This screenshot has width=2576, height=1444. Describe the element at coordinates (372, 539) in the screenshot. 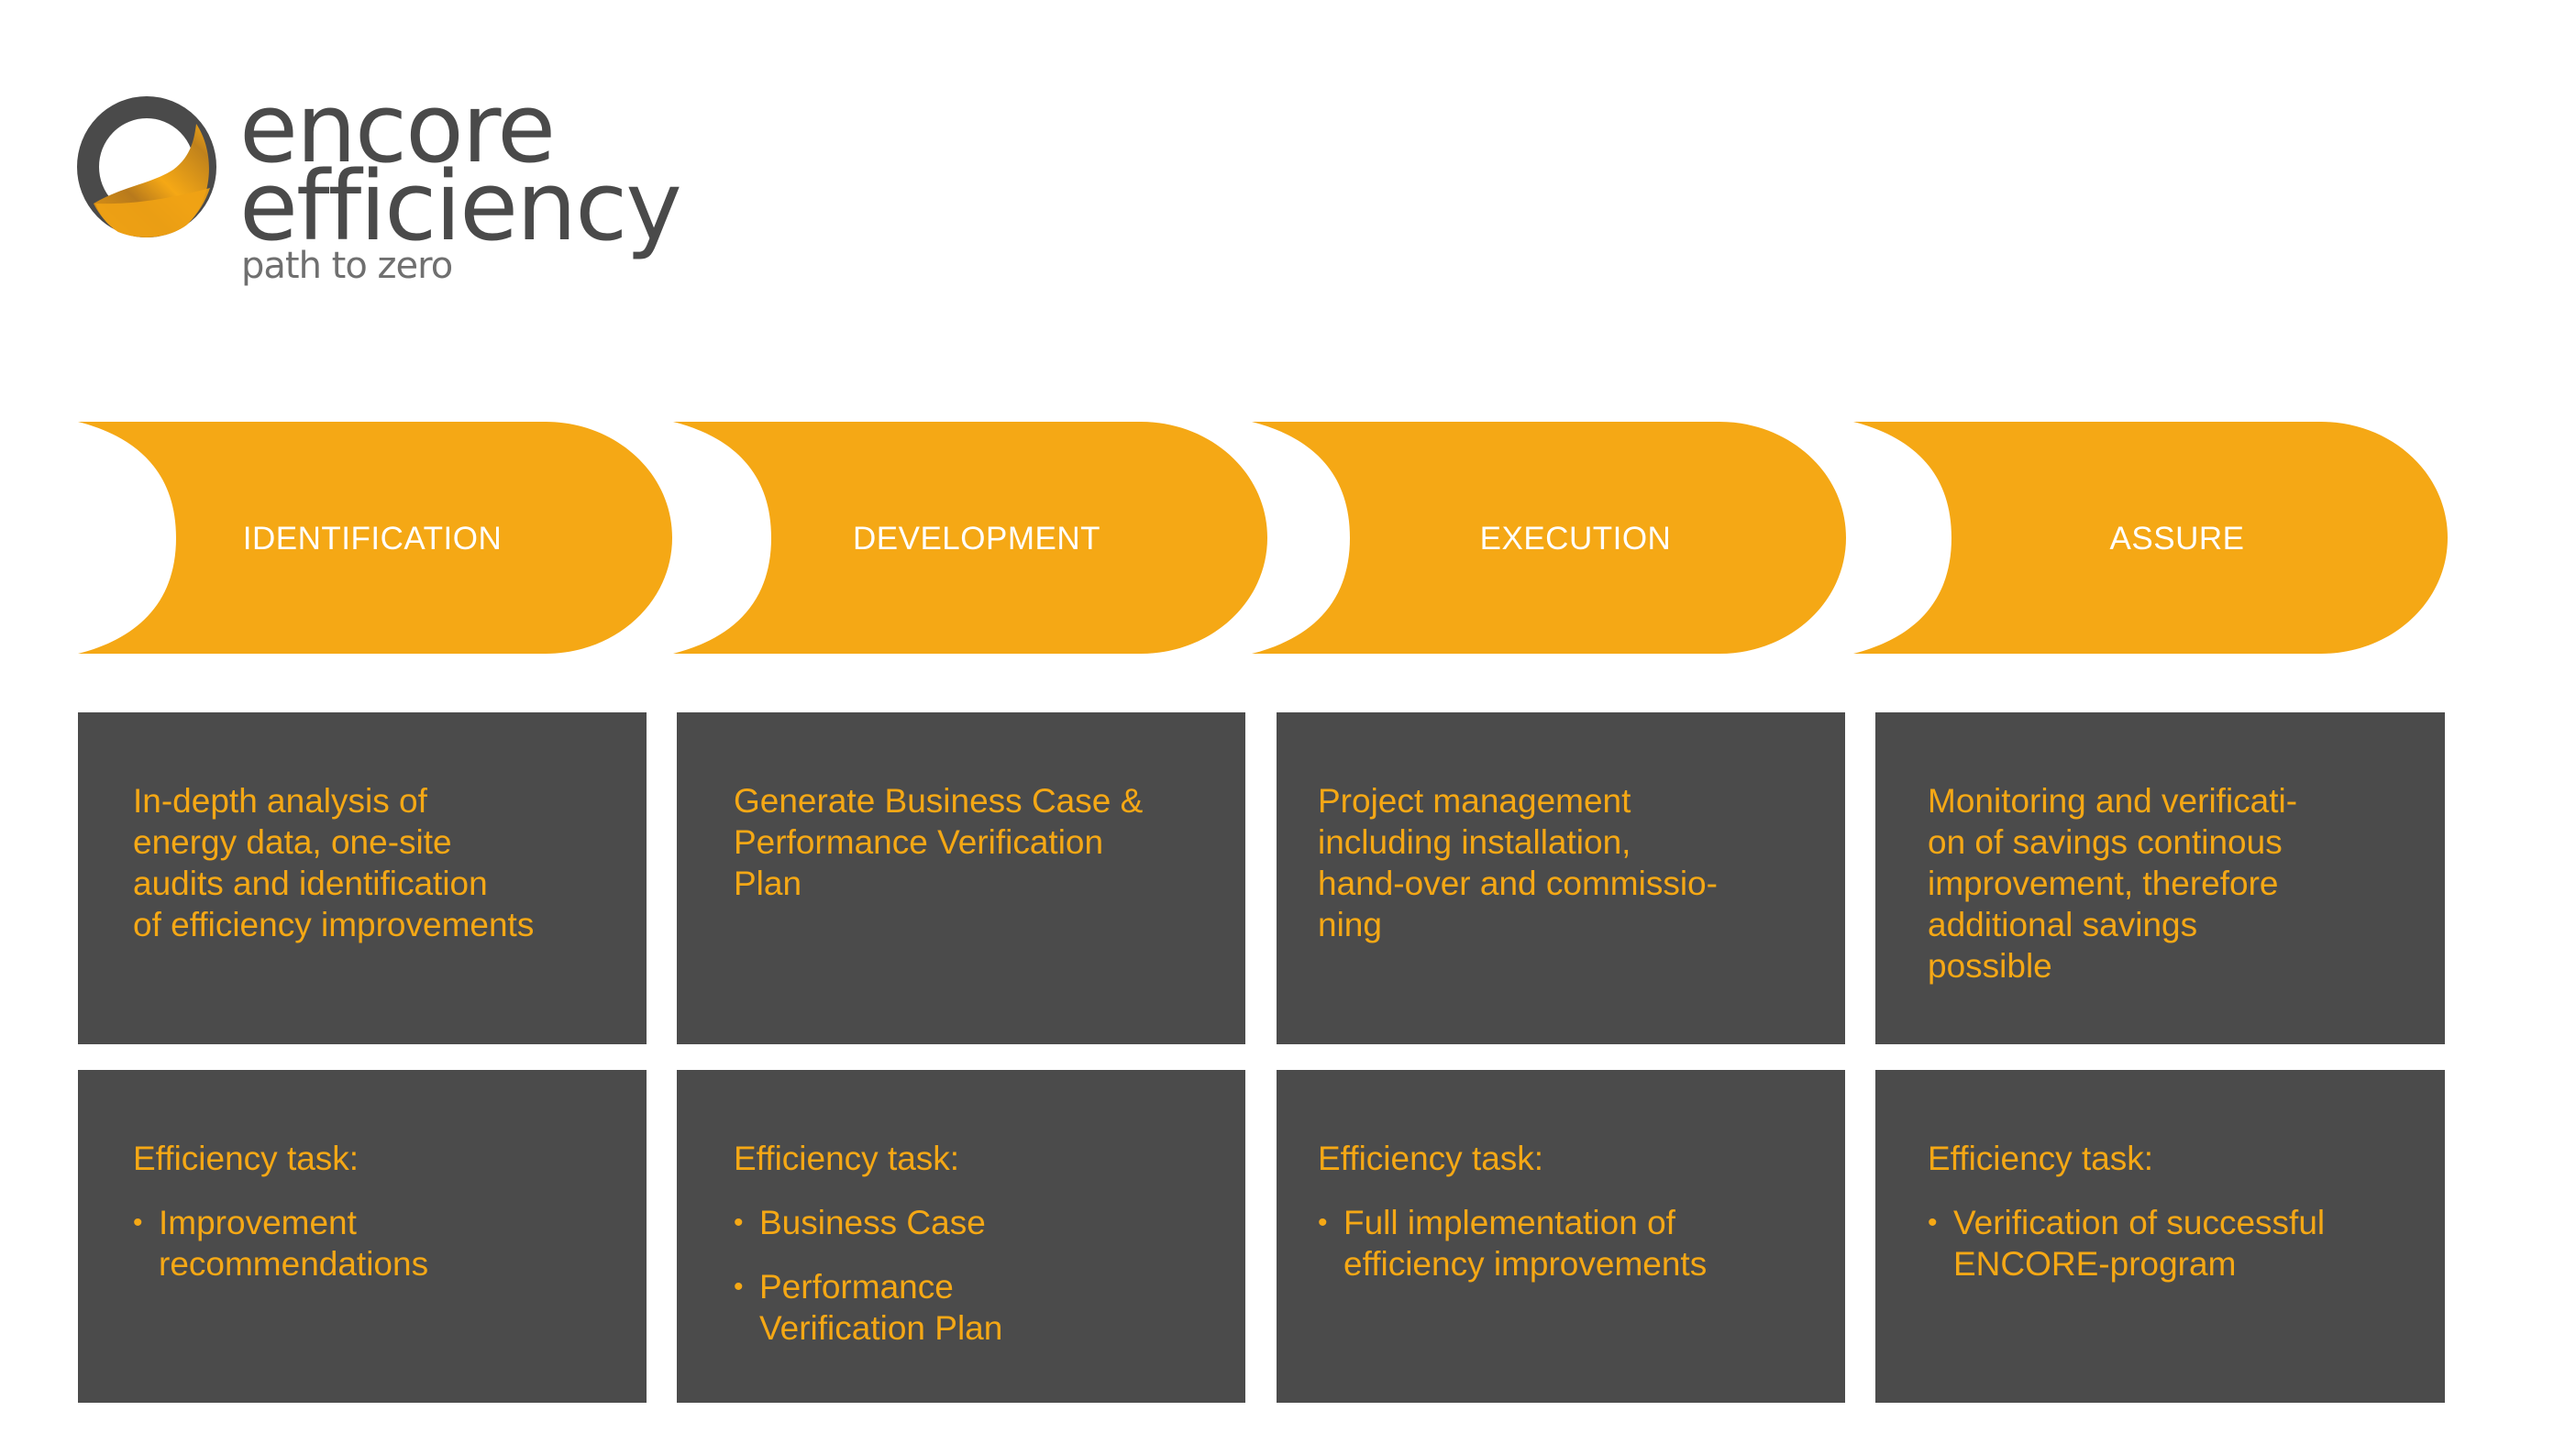

I see `phase-label-identification: IDENTIFICATION` at that location.